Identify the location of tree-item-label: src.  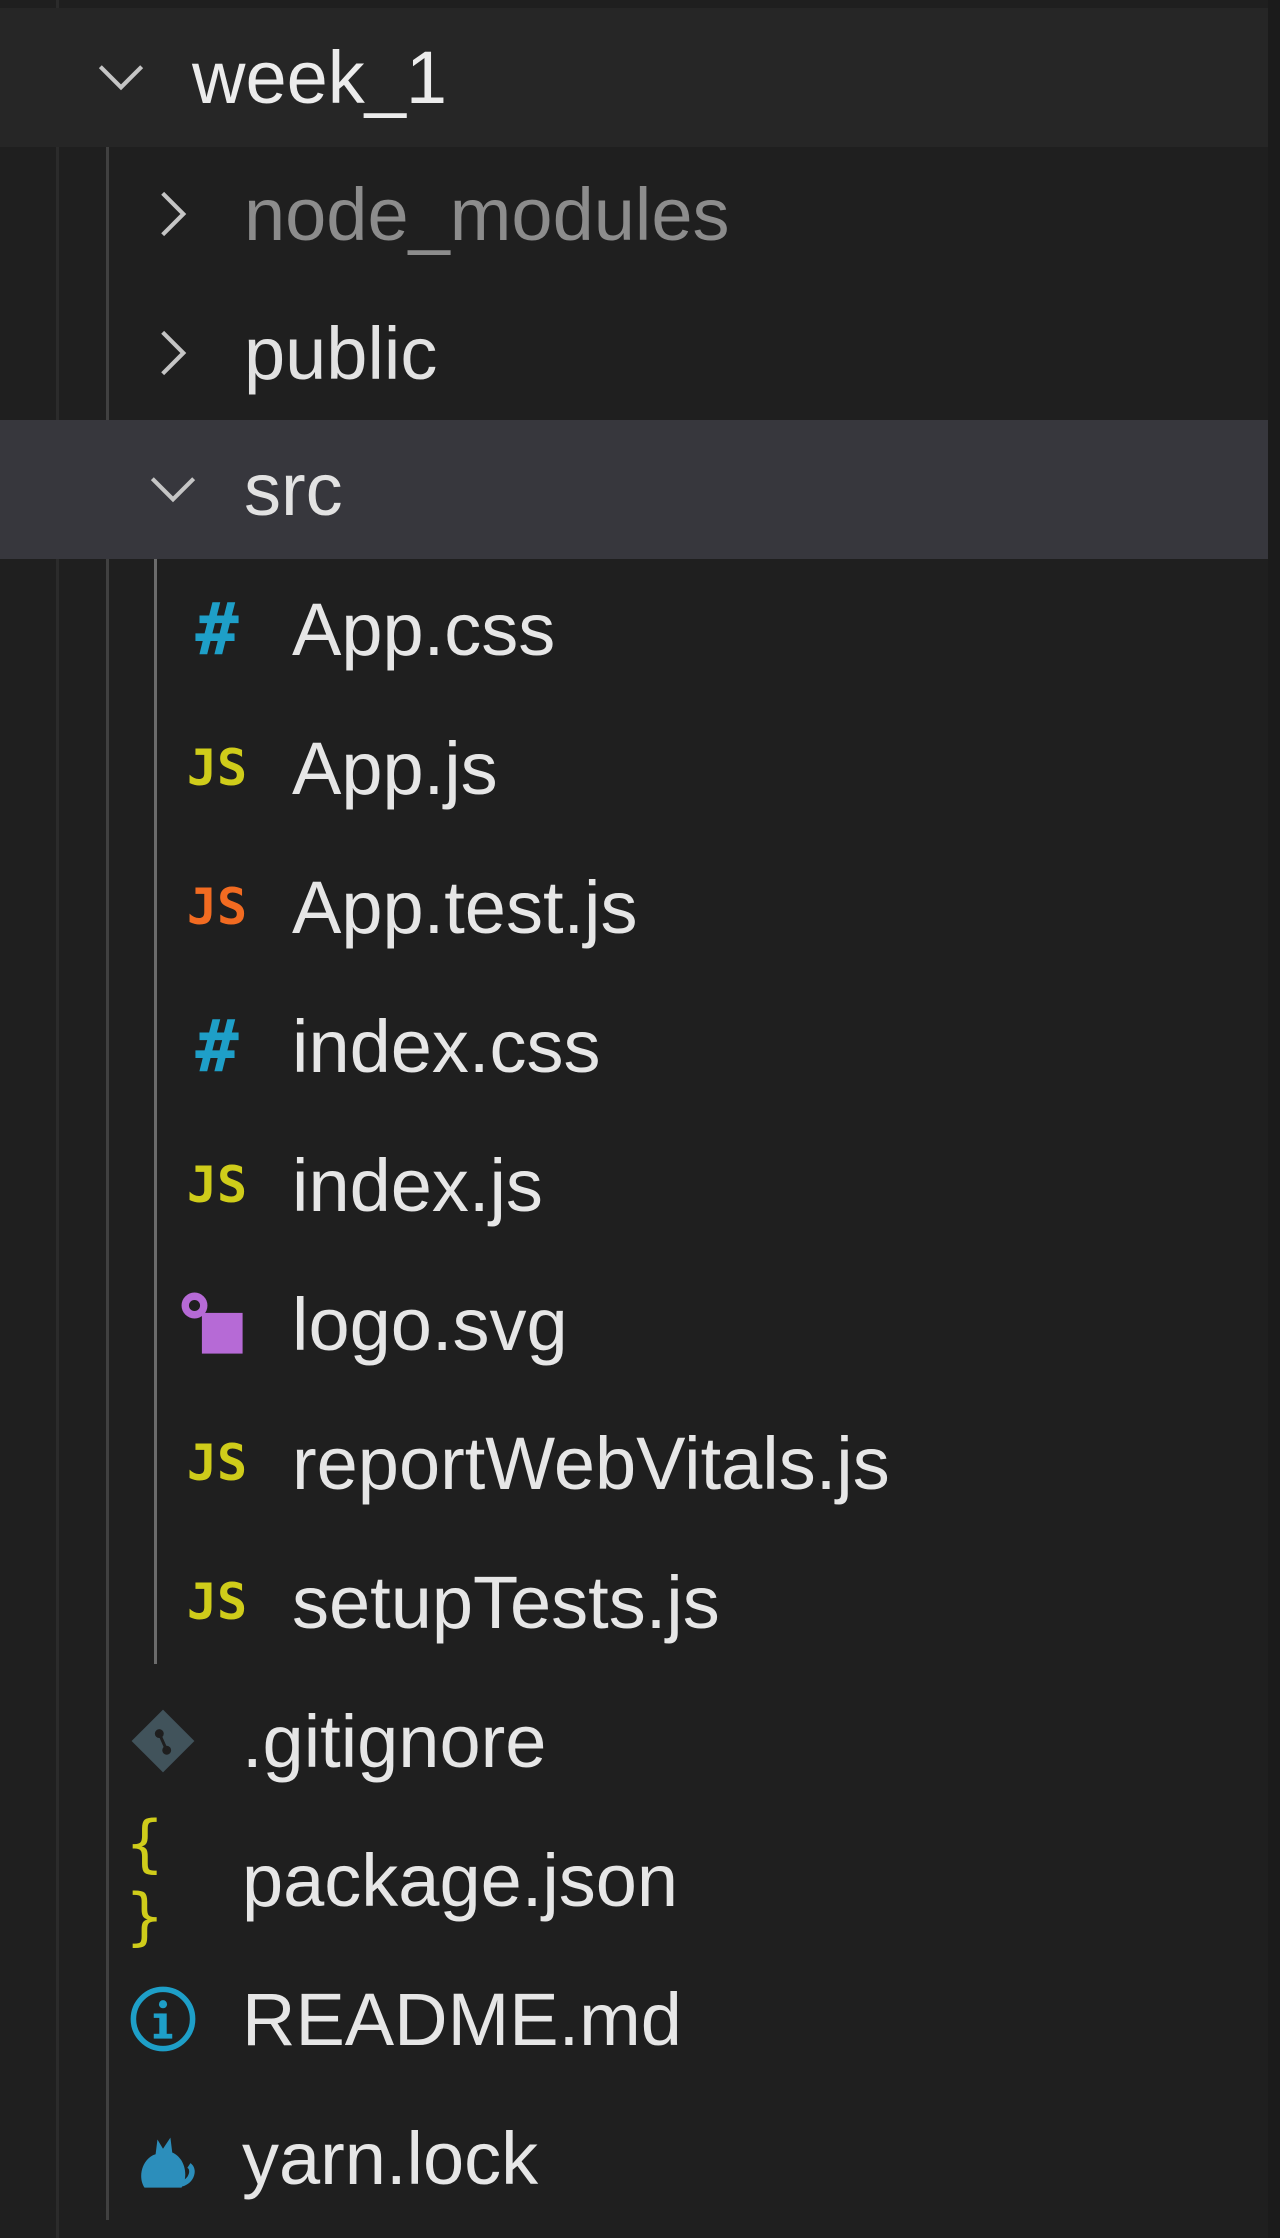
(293, 489).